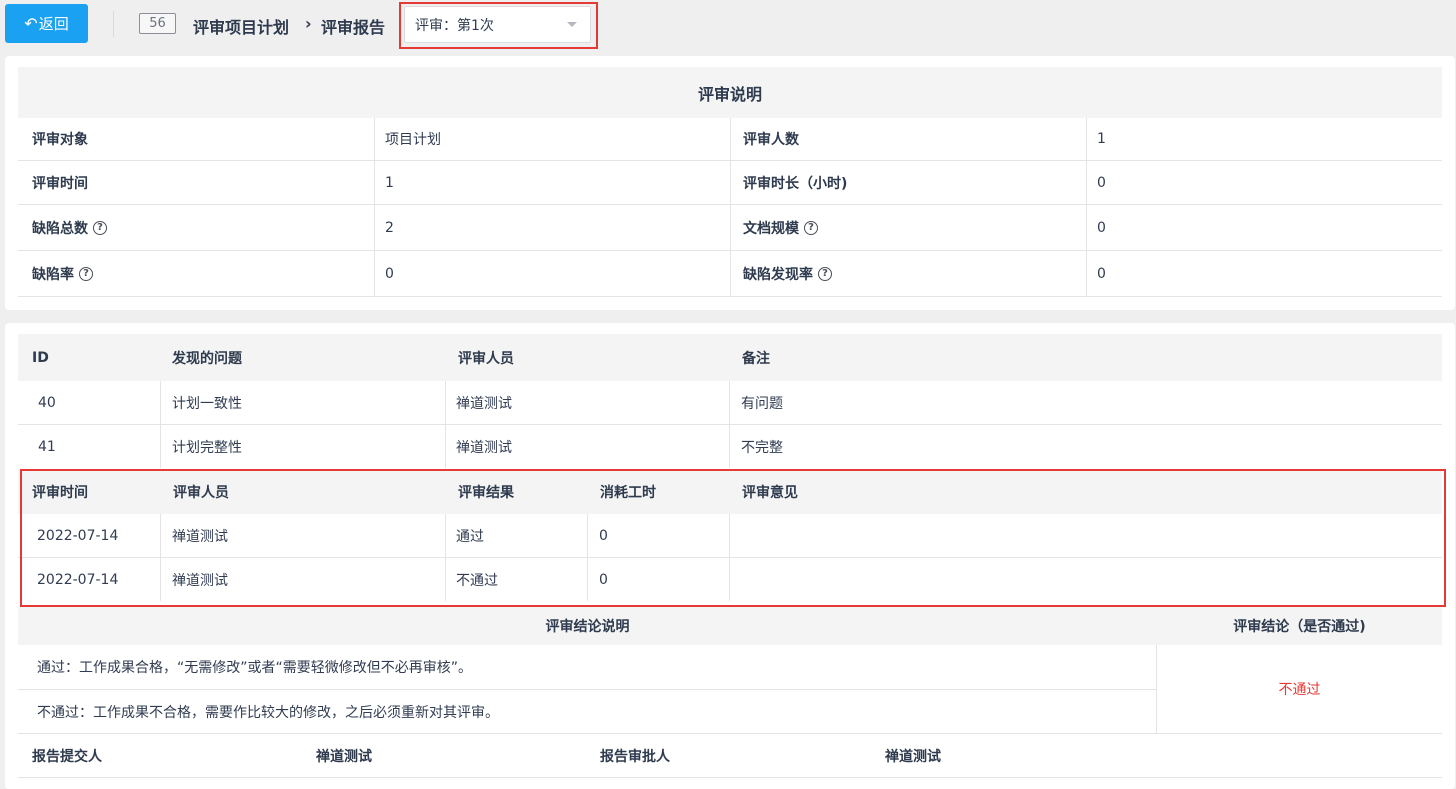  I want to click on issue-id: 40, so click(47, 402).